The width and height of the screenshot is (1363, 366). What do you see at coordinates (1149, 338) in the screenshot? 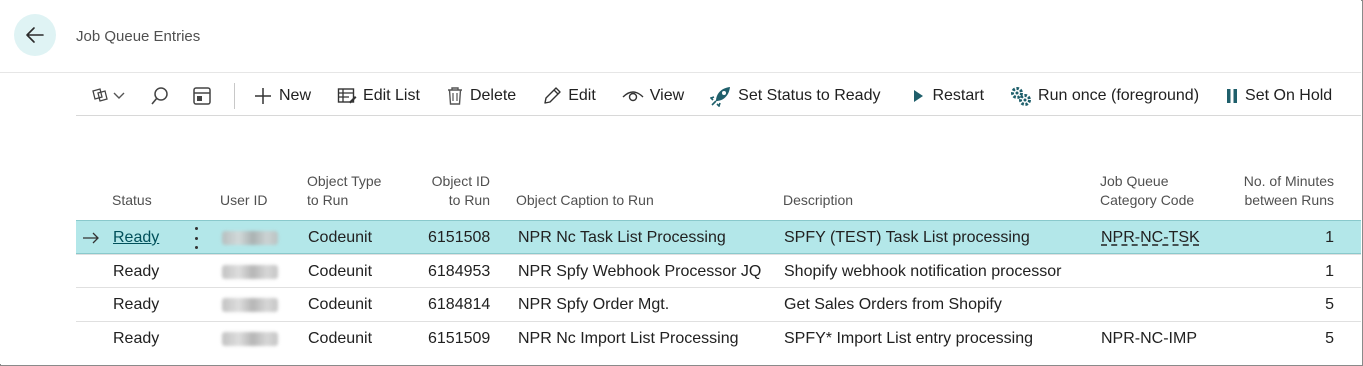
I see `category-code-cell: NPR-NC-IMP` at bounding box center [1149, 338].